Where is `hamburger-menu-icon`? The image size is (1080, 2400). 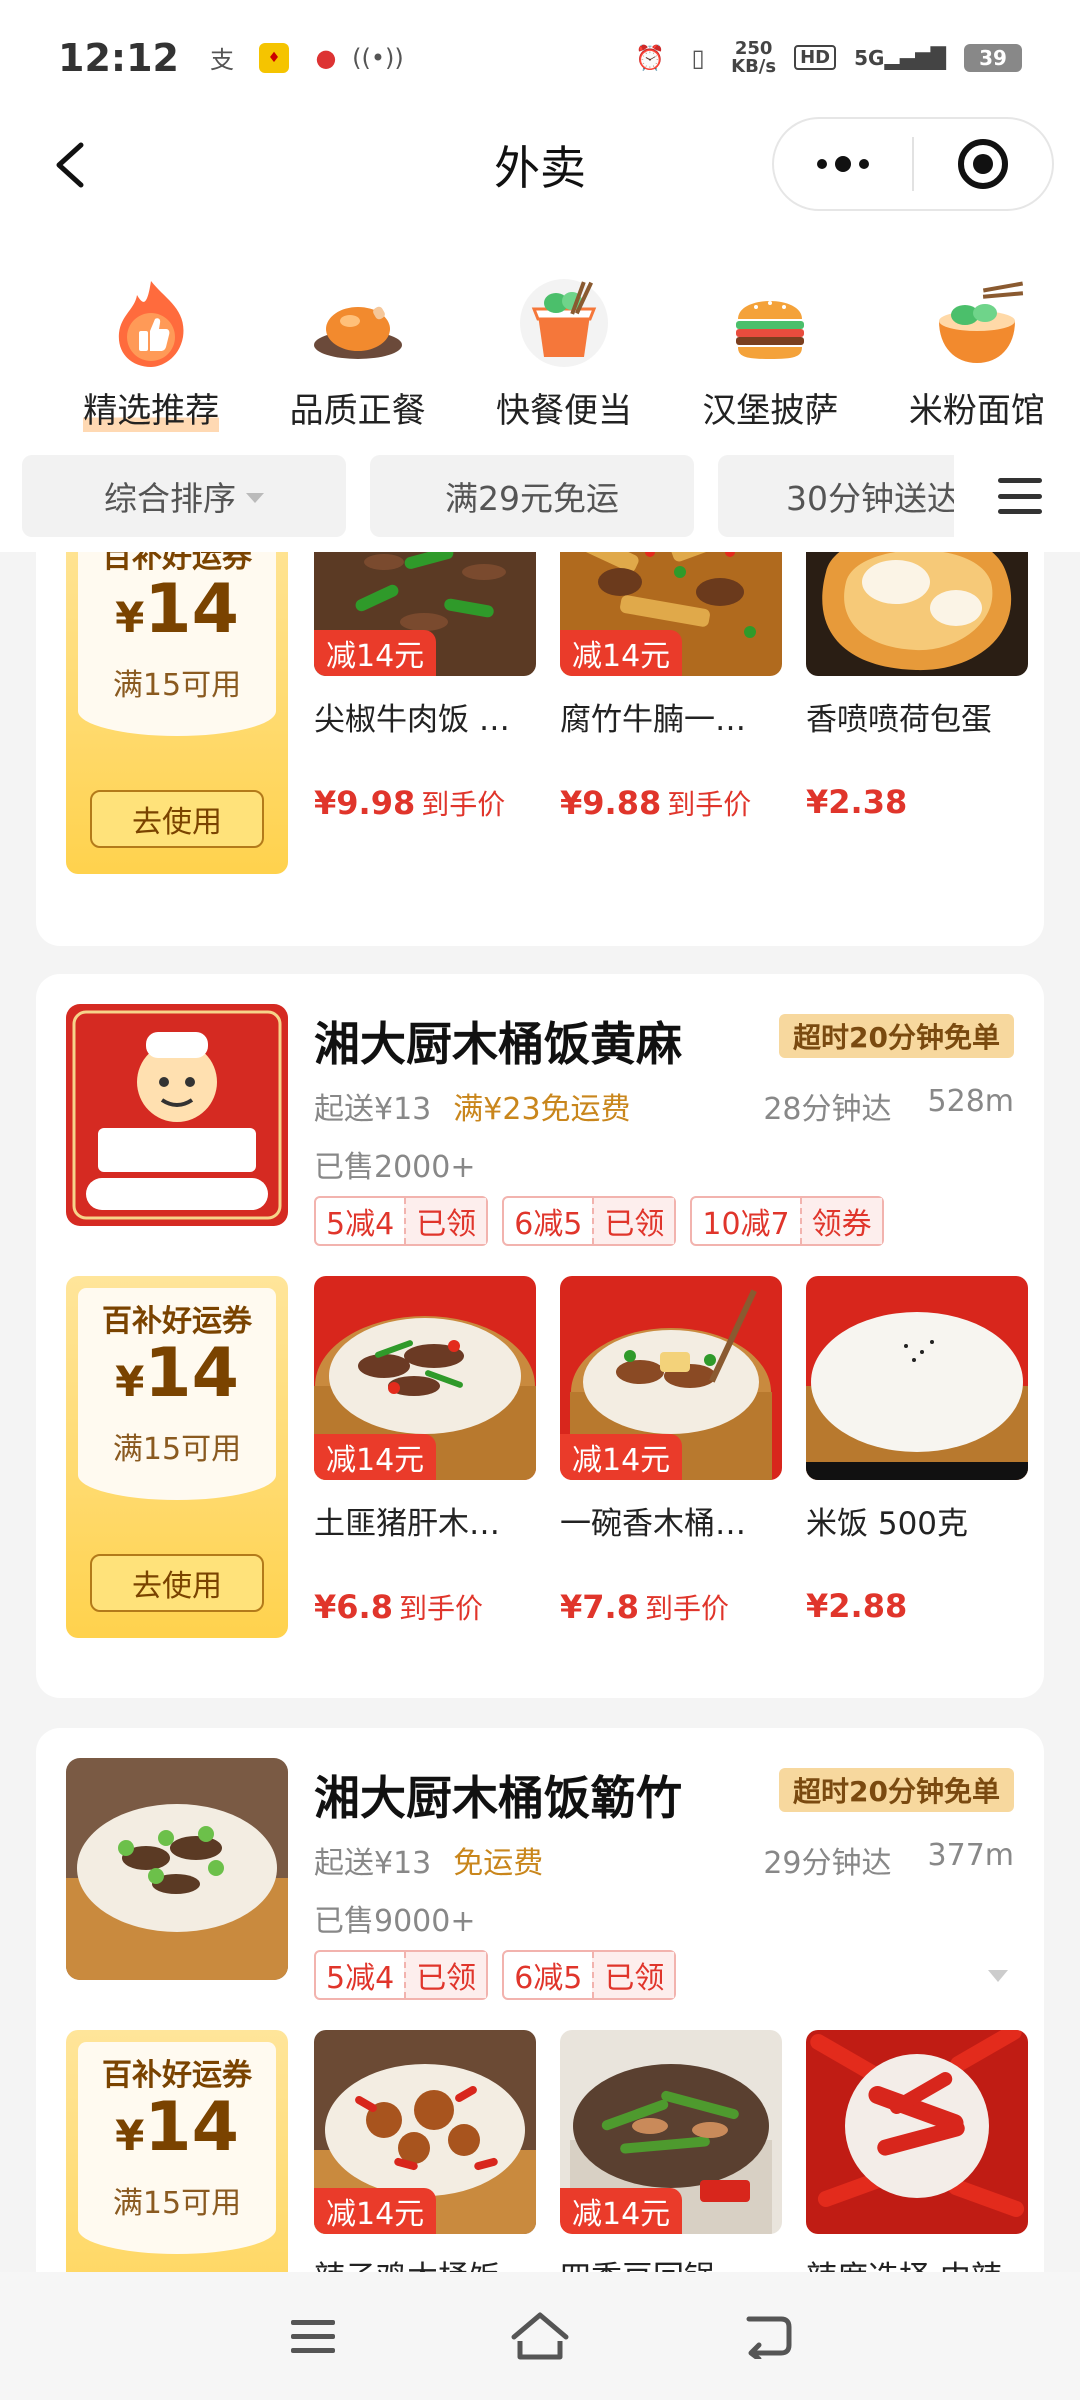
hamburger-menu-icon is located at coordinates (1020, 496).